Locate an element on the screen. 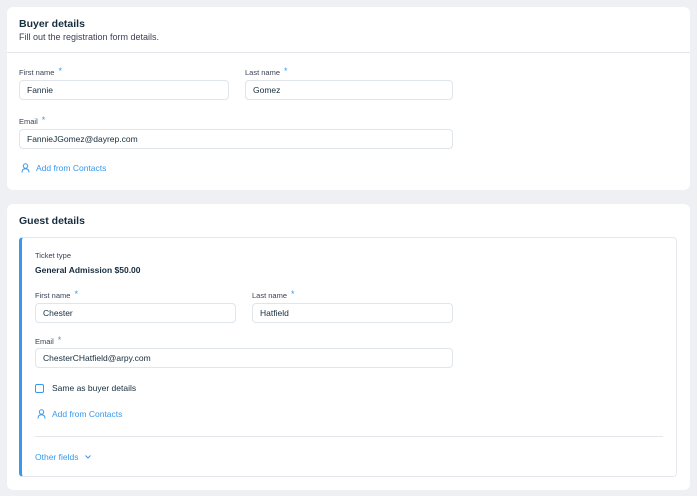 The width and height of the screenshot is (697, 496). guest-email-label: Email * is located at coordinates (48, 340).